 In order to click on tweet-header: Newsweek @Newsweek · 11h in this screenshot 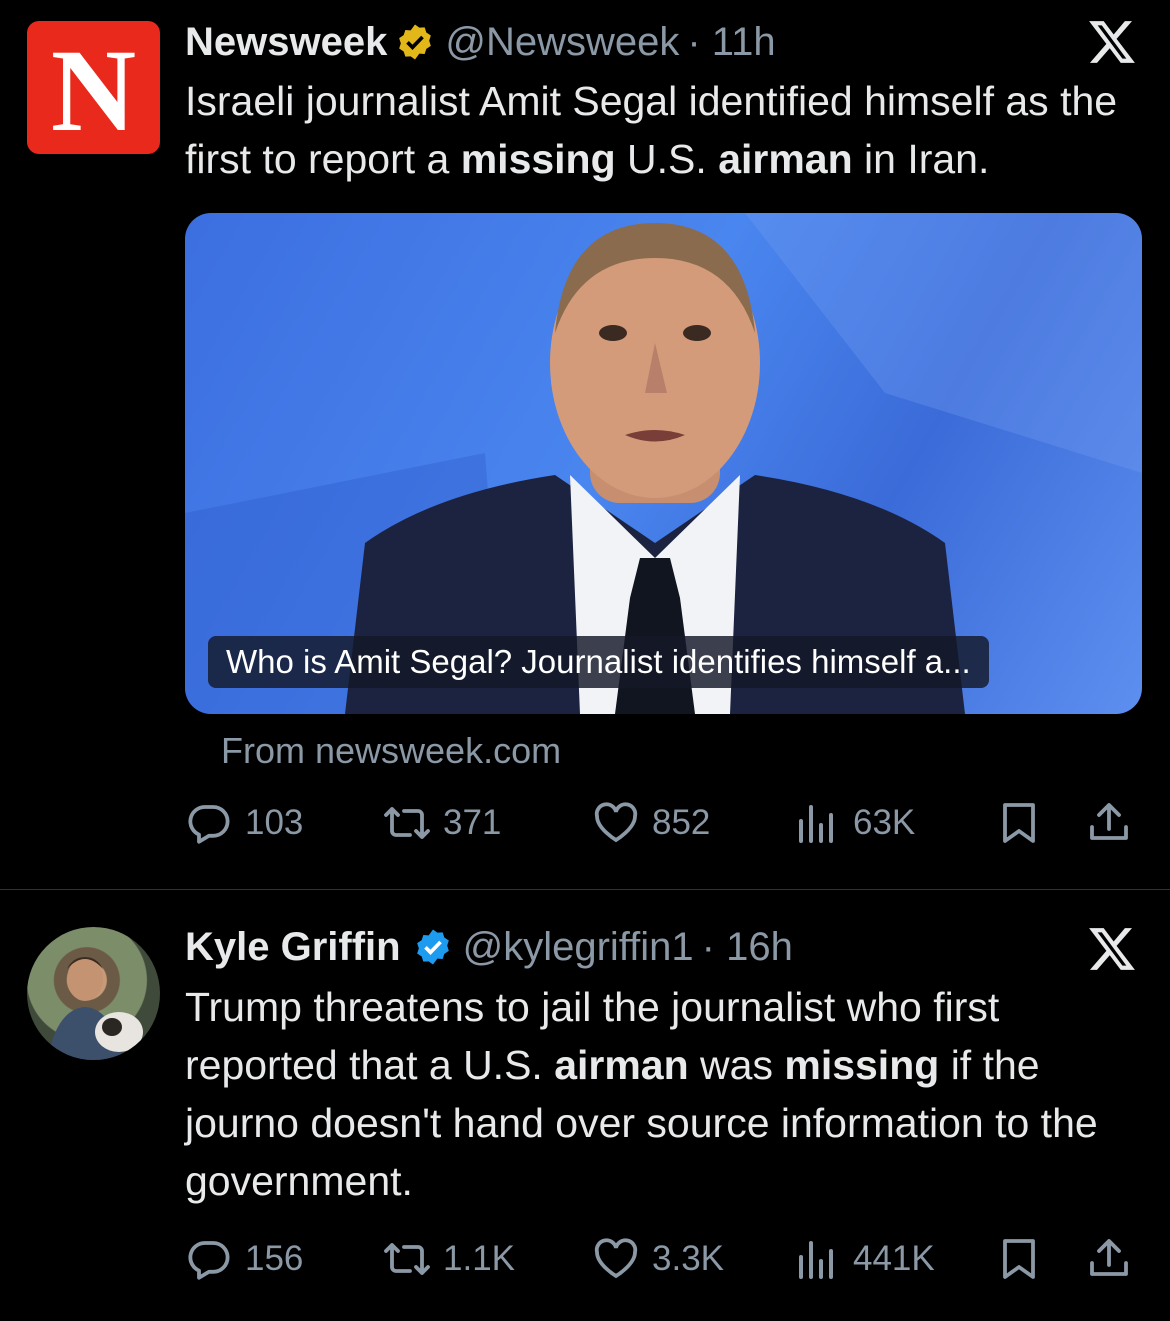, I will do `click(480, 42)`.